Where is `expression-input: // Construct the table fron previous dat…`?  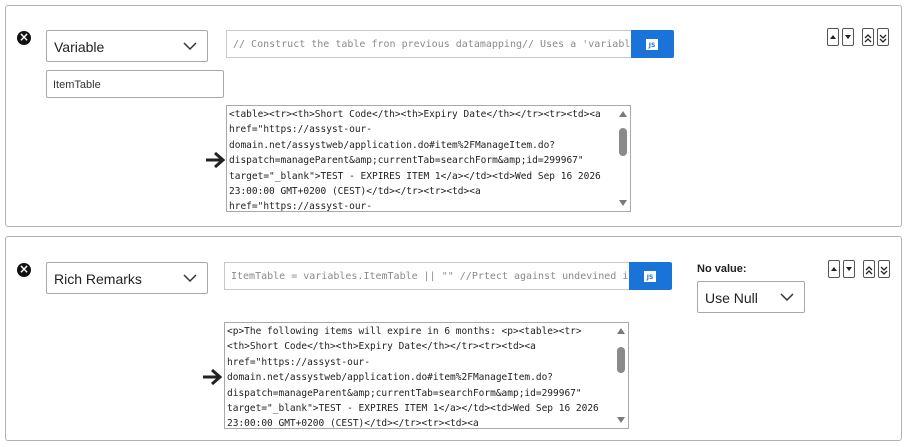
expression-input: // Construct the table fron previous dat… is located at coordinates (428, 44).